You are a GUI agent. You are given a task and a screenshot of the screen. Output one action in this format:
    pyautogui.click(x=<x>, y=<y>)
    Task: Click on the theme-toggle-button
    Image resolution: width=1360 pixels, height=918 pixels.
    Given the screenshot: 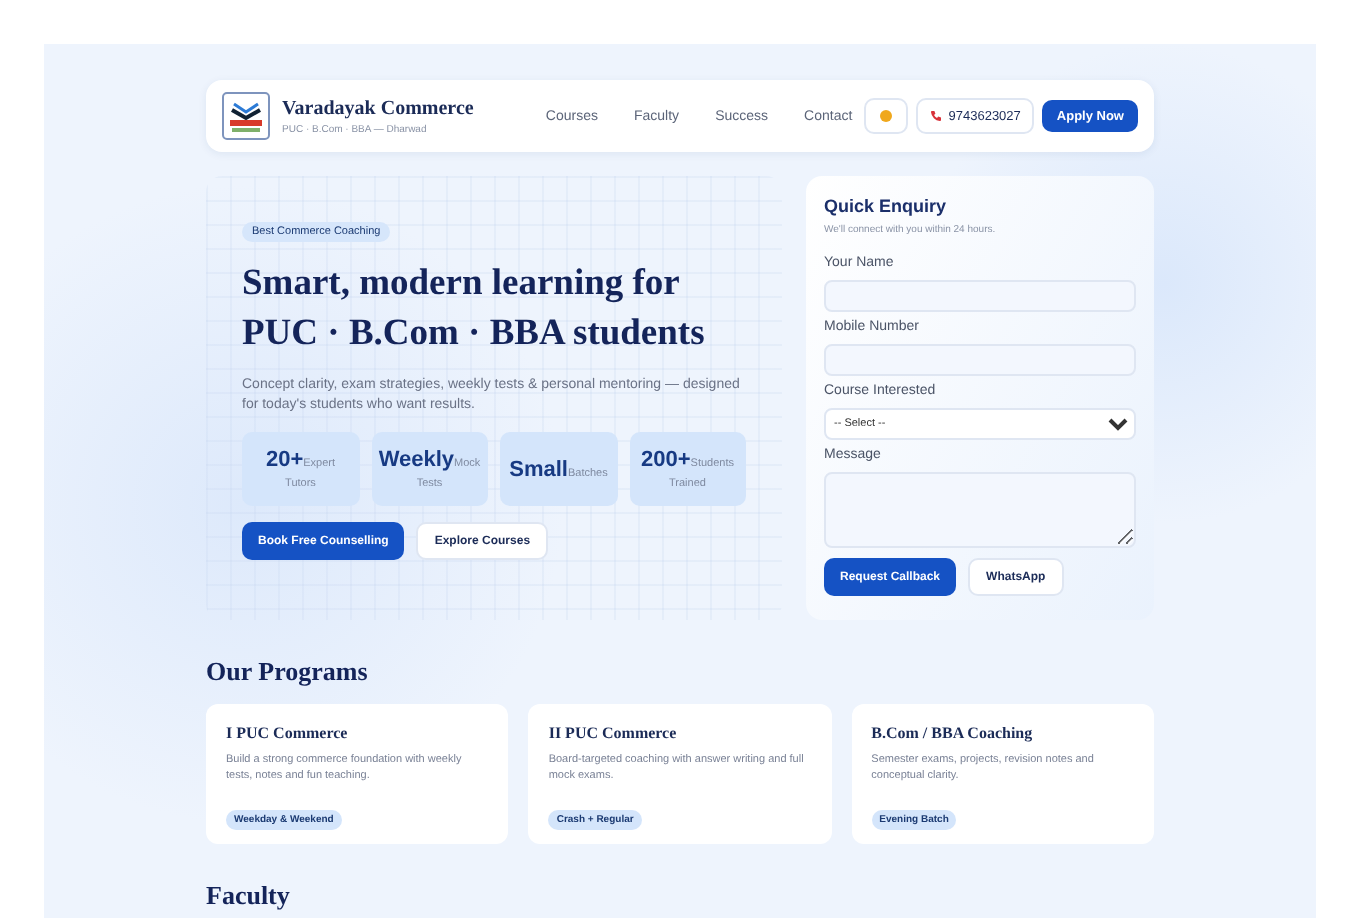 What is the action you would take?
    pyautogui.click(x=886, y=116)
    